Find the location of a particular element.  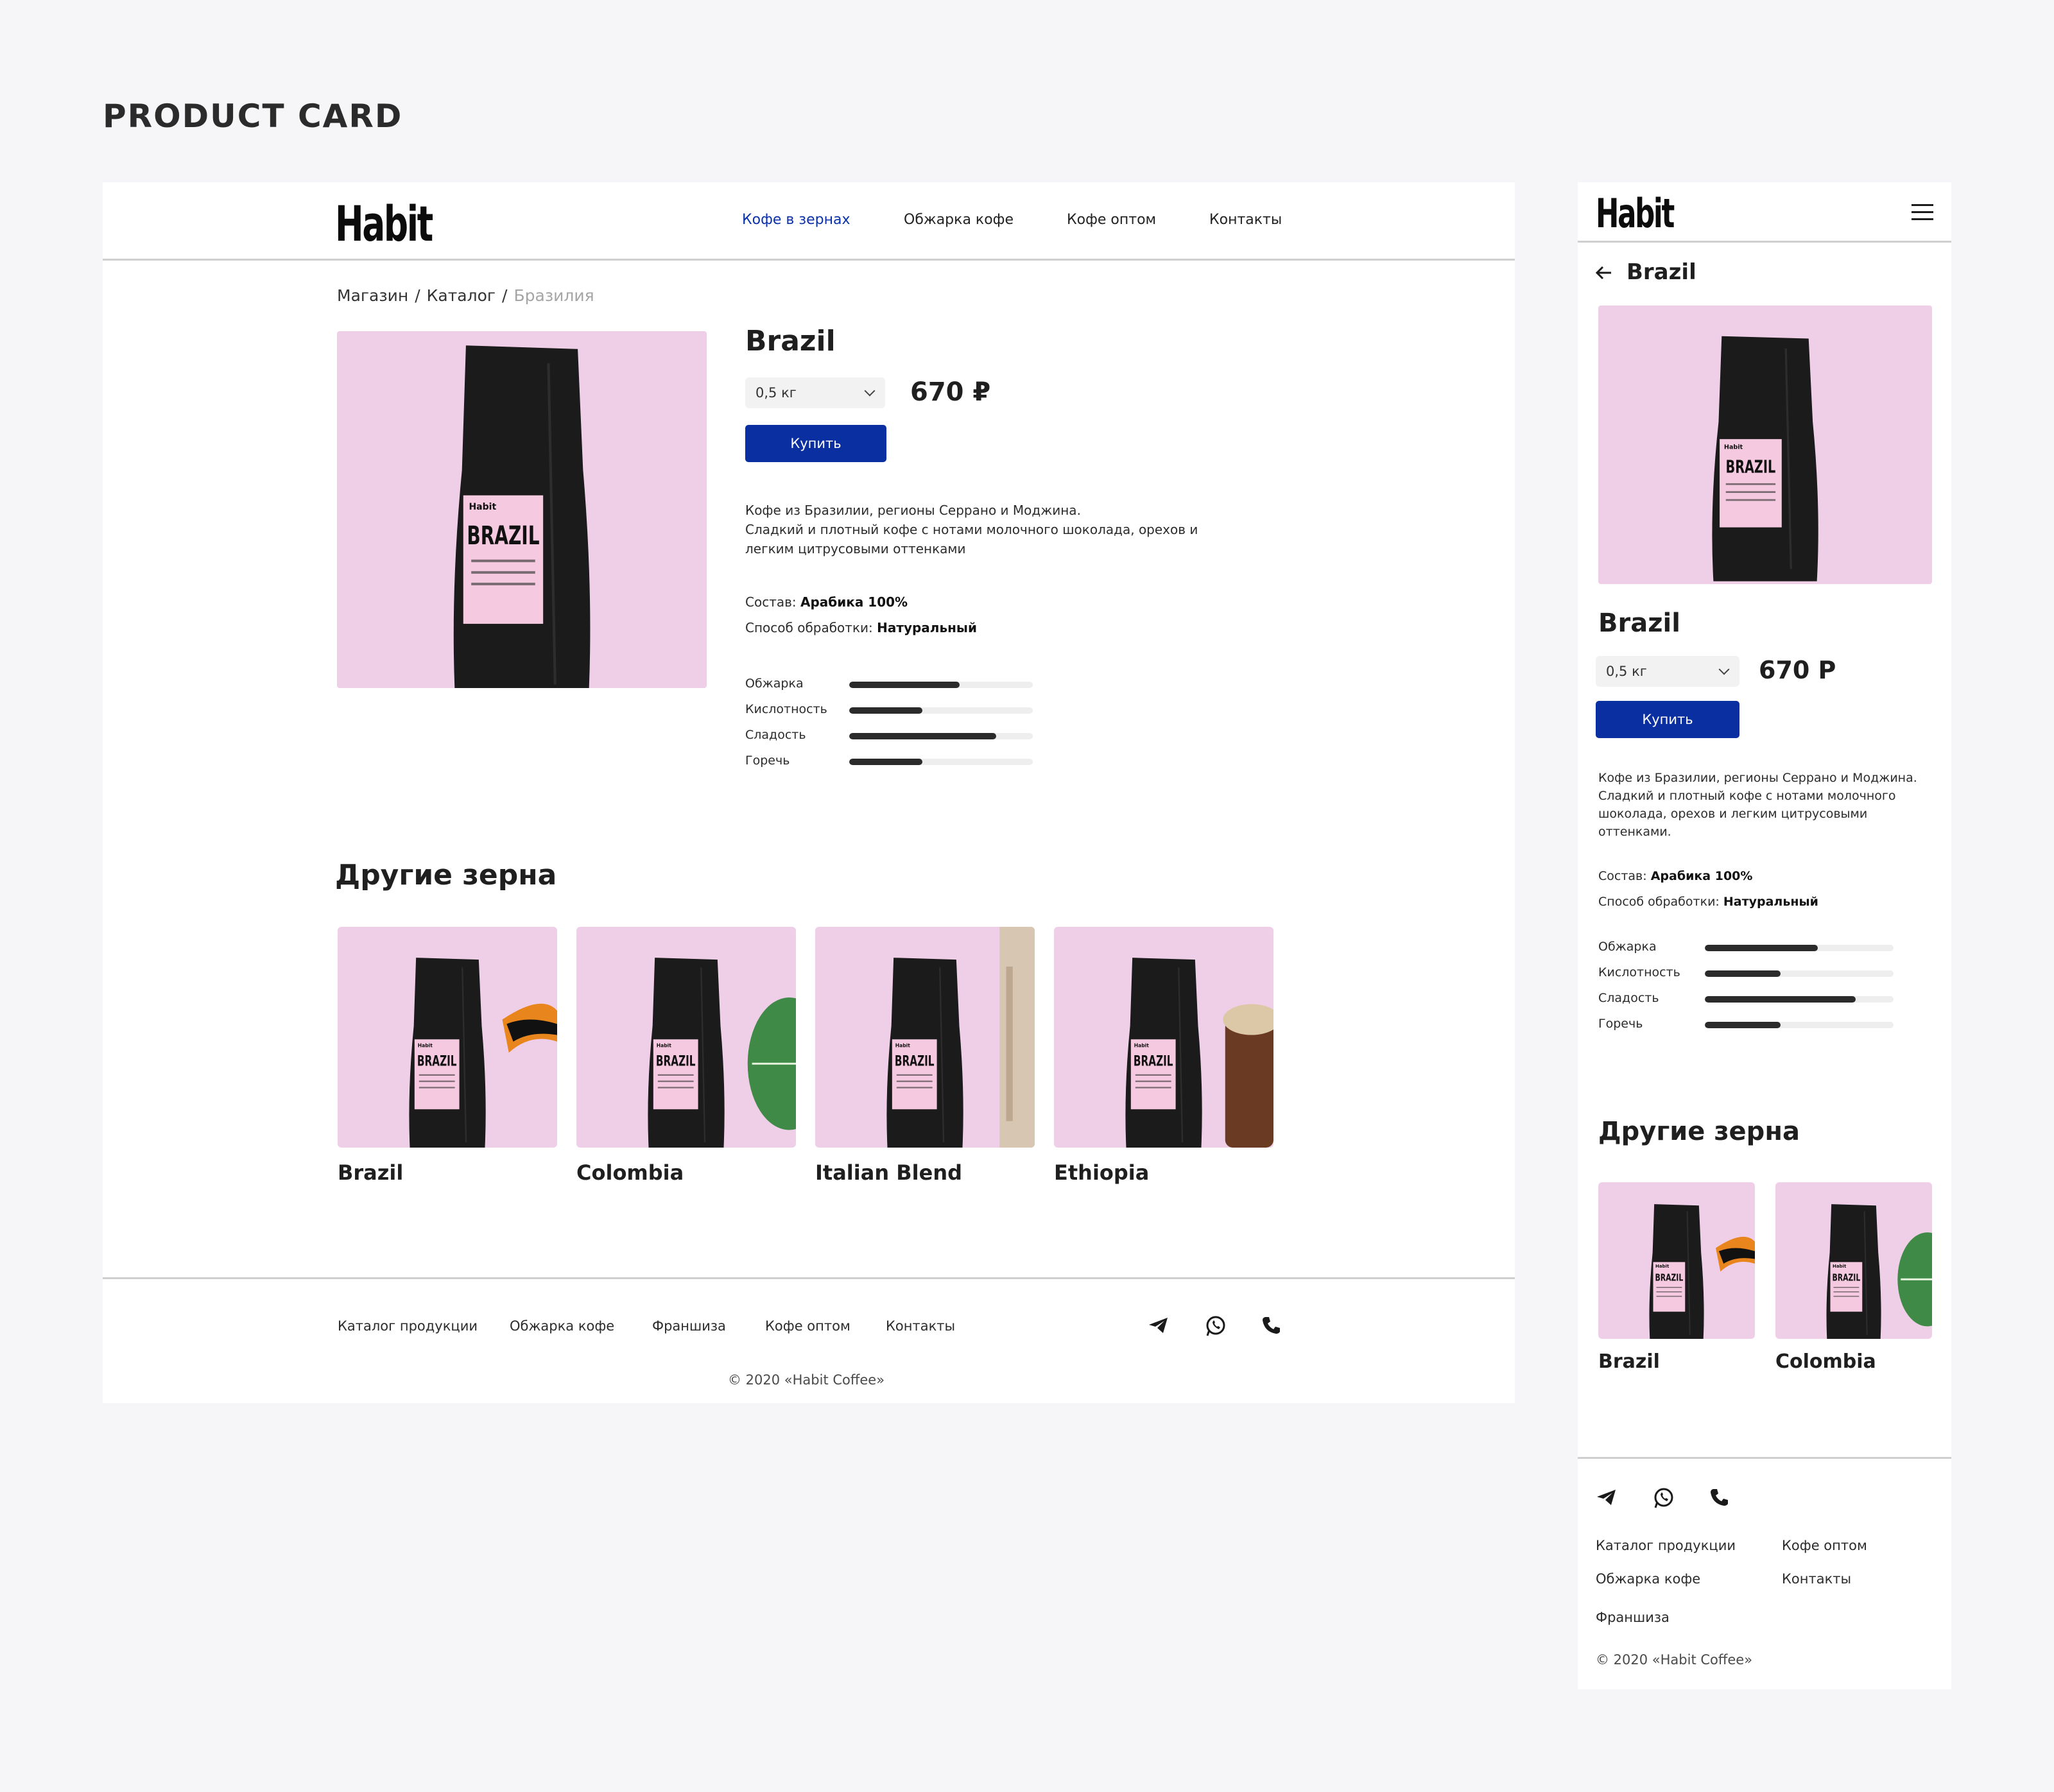

chevron-down-icon is located at coordinates (1724, 669).